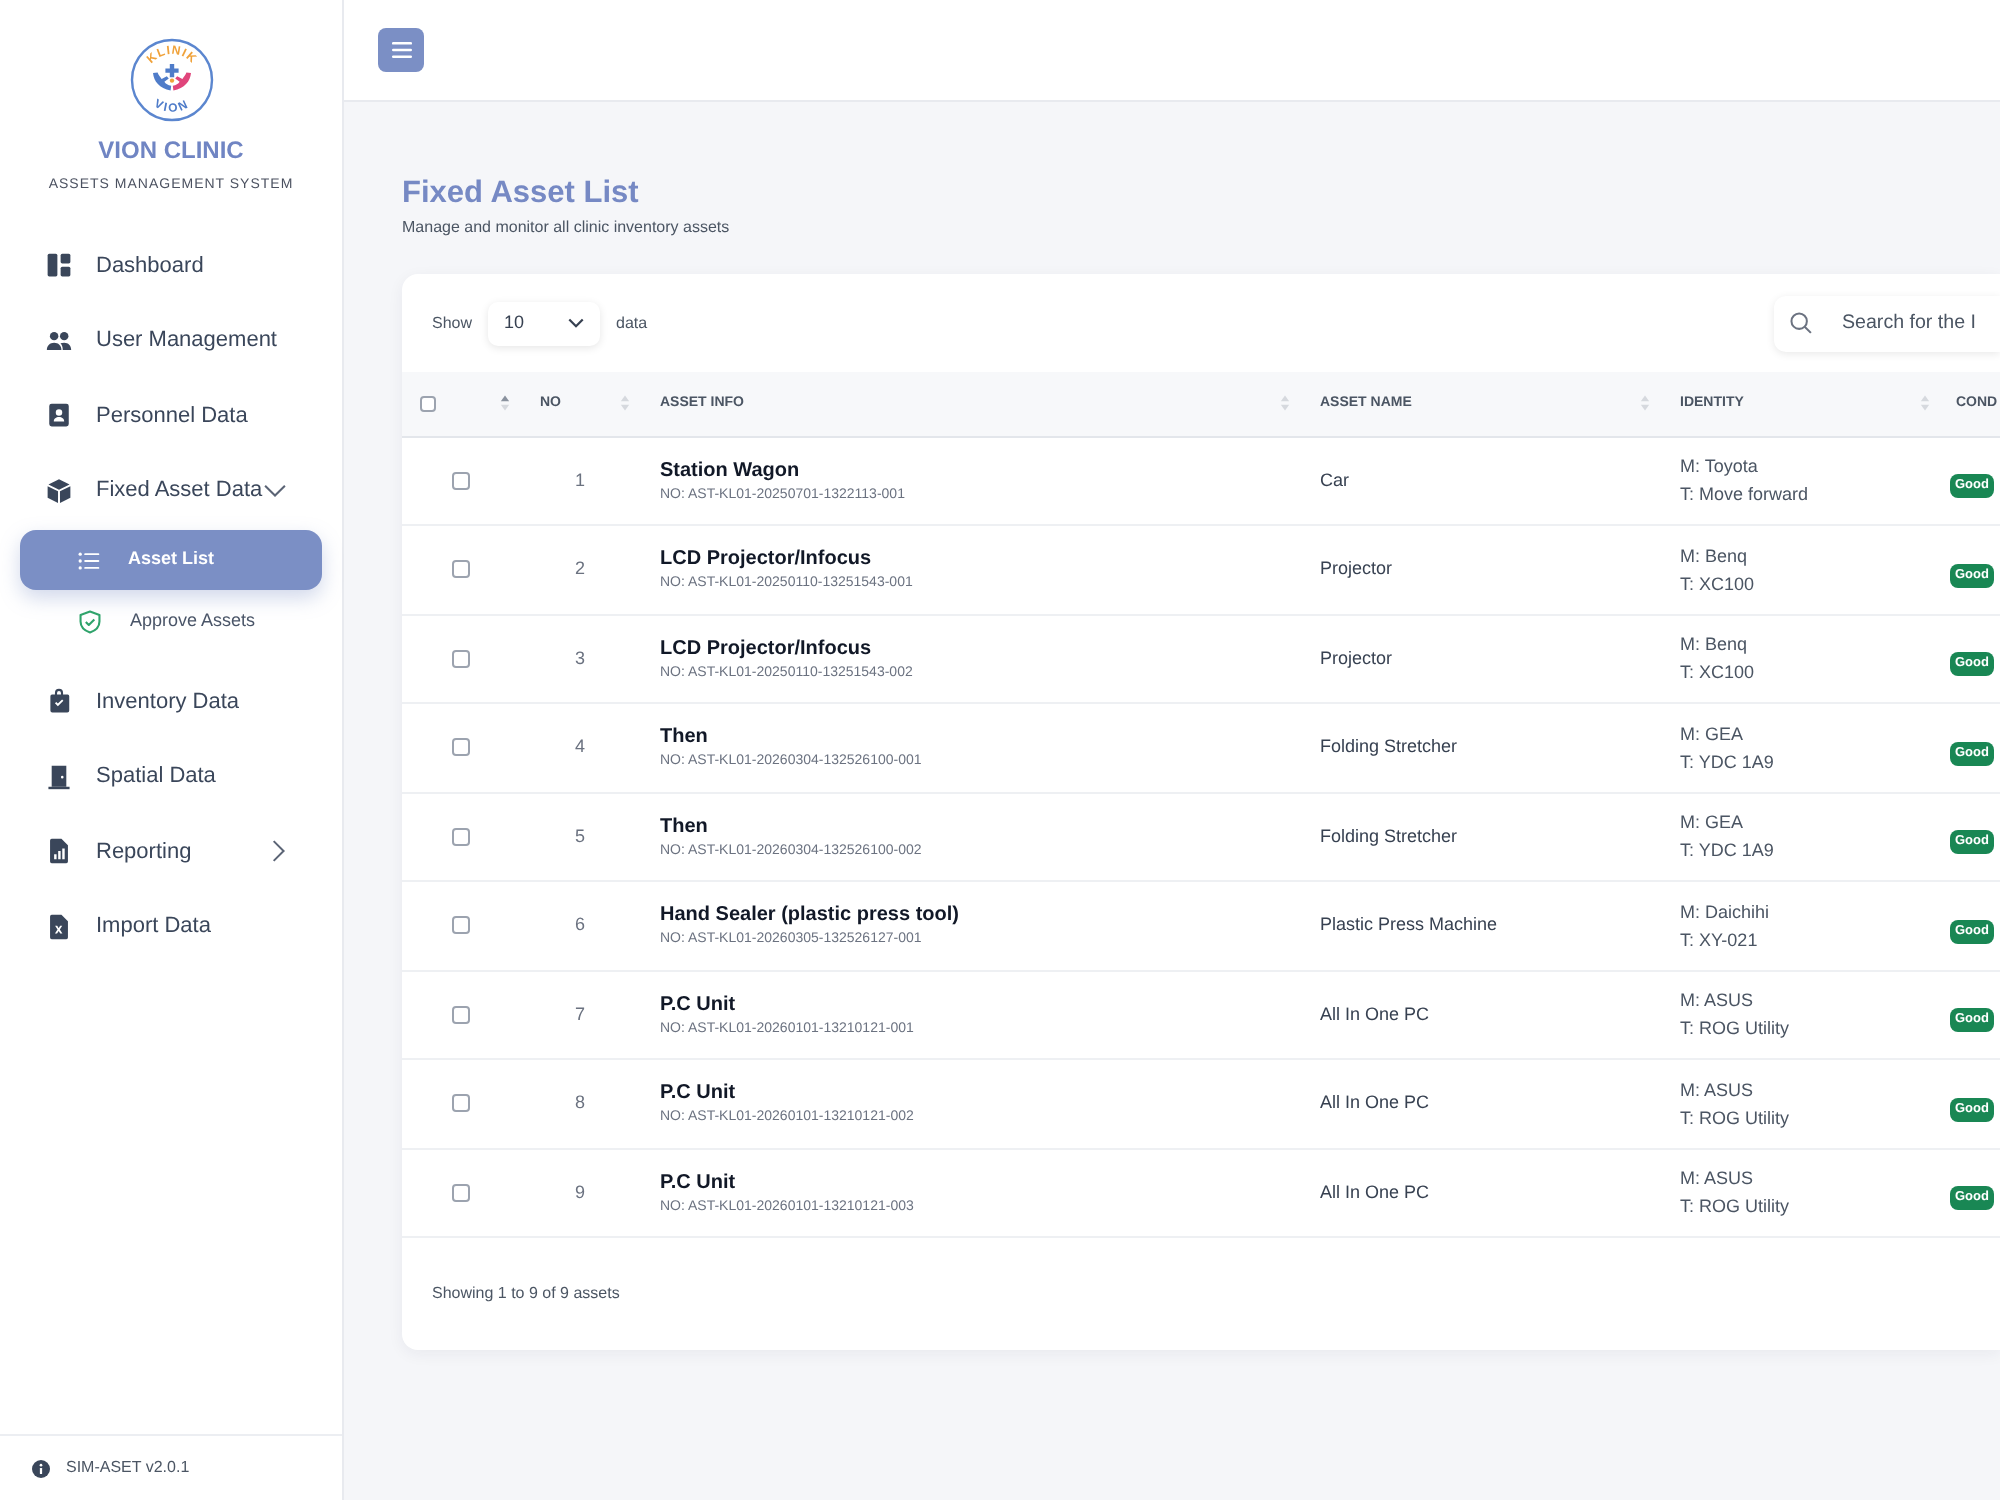  What do you see at coordinates (171, 851) in the screenshot?
I see `sidebar-item: Reporting` at bounding box center [171, 851].